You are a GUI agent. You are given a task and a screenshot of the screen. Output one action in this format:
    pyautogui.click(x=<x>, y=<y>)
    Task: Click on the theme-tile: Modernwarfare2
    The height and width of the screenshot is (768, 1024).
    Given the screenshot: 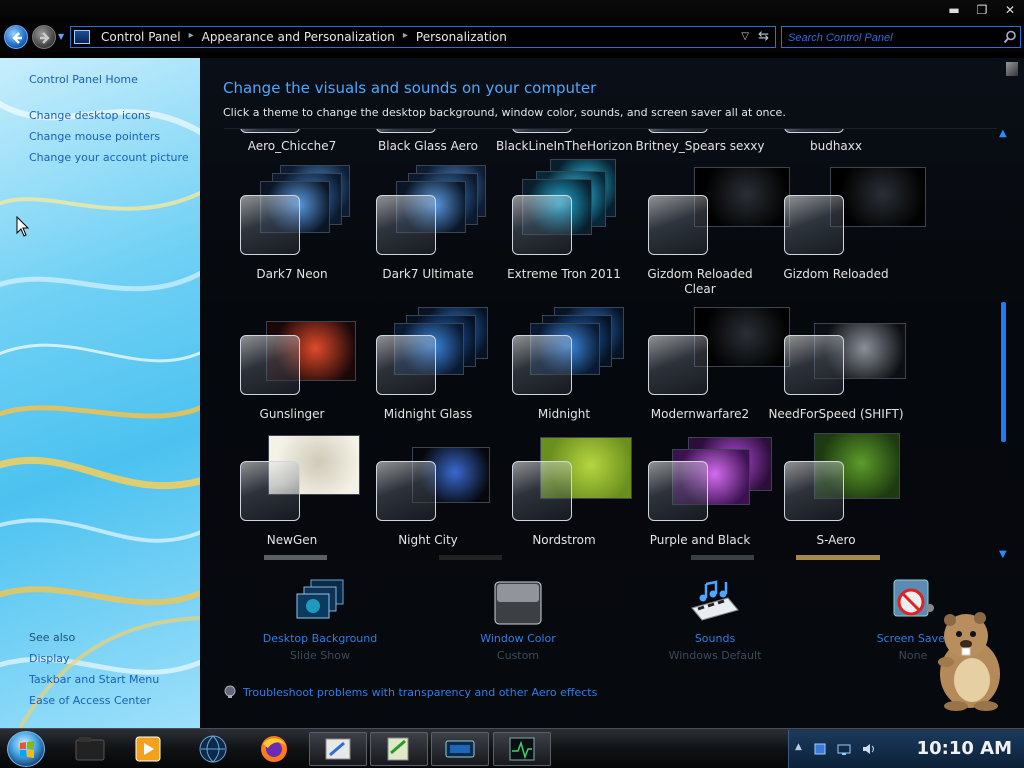 What is the action you would take?
    pyautogui.click(x=711, y=364)
    